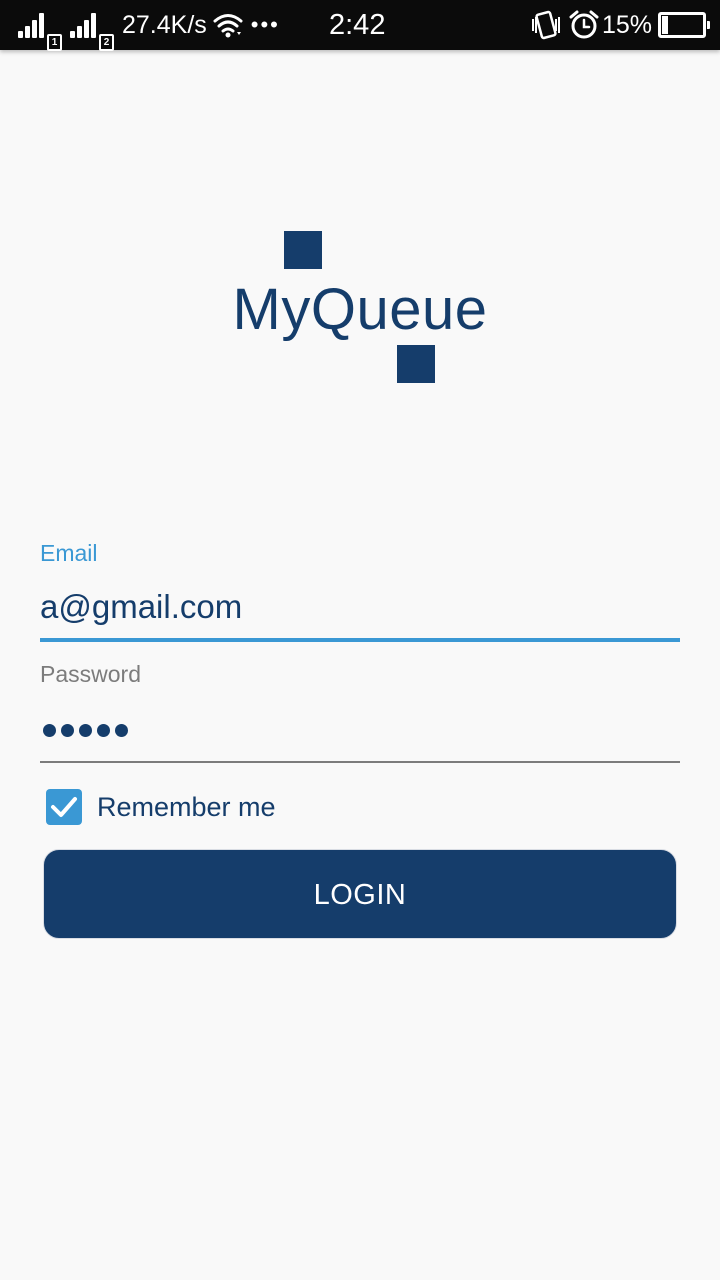 The height and width of the screenshot is (1280, 720). What do you see at coordinates (360, 640) in the screenshot?
I see `email-underline` at bounding box center [360, 640].